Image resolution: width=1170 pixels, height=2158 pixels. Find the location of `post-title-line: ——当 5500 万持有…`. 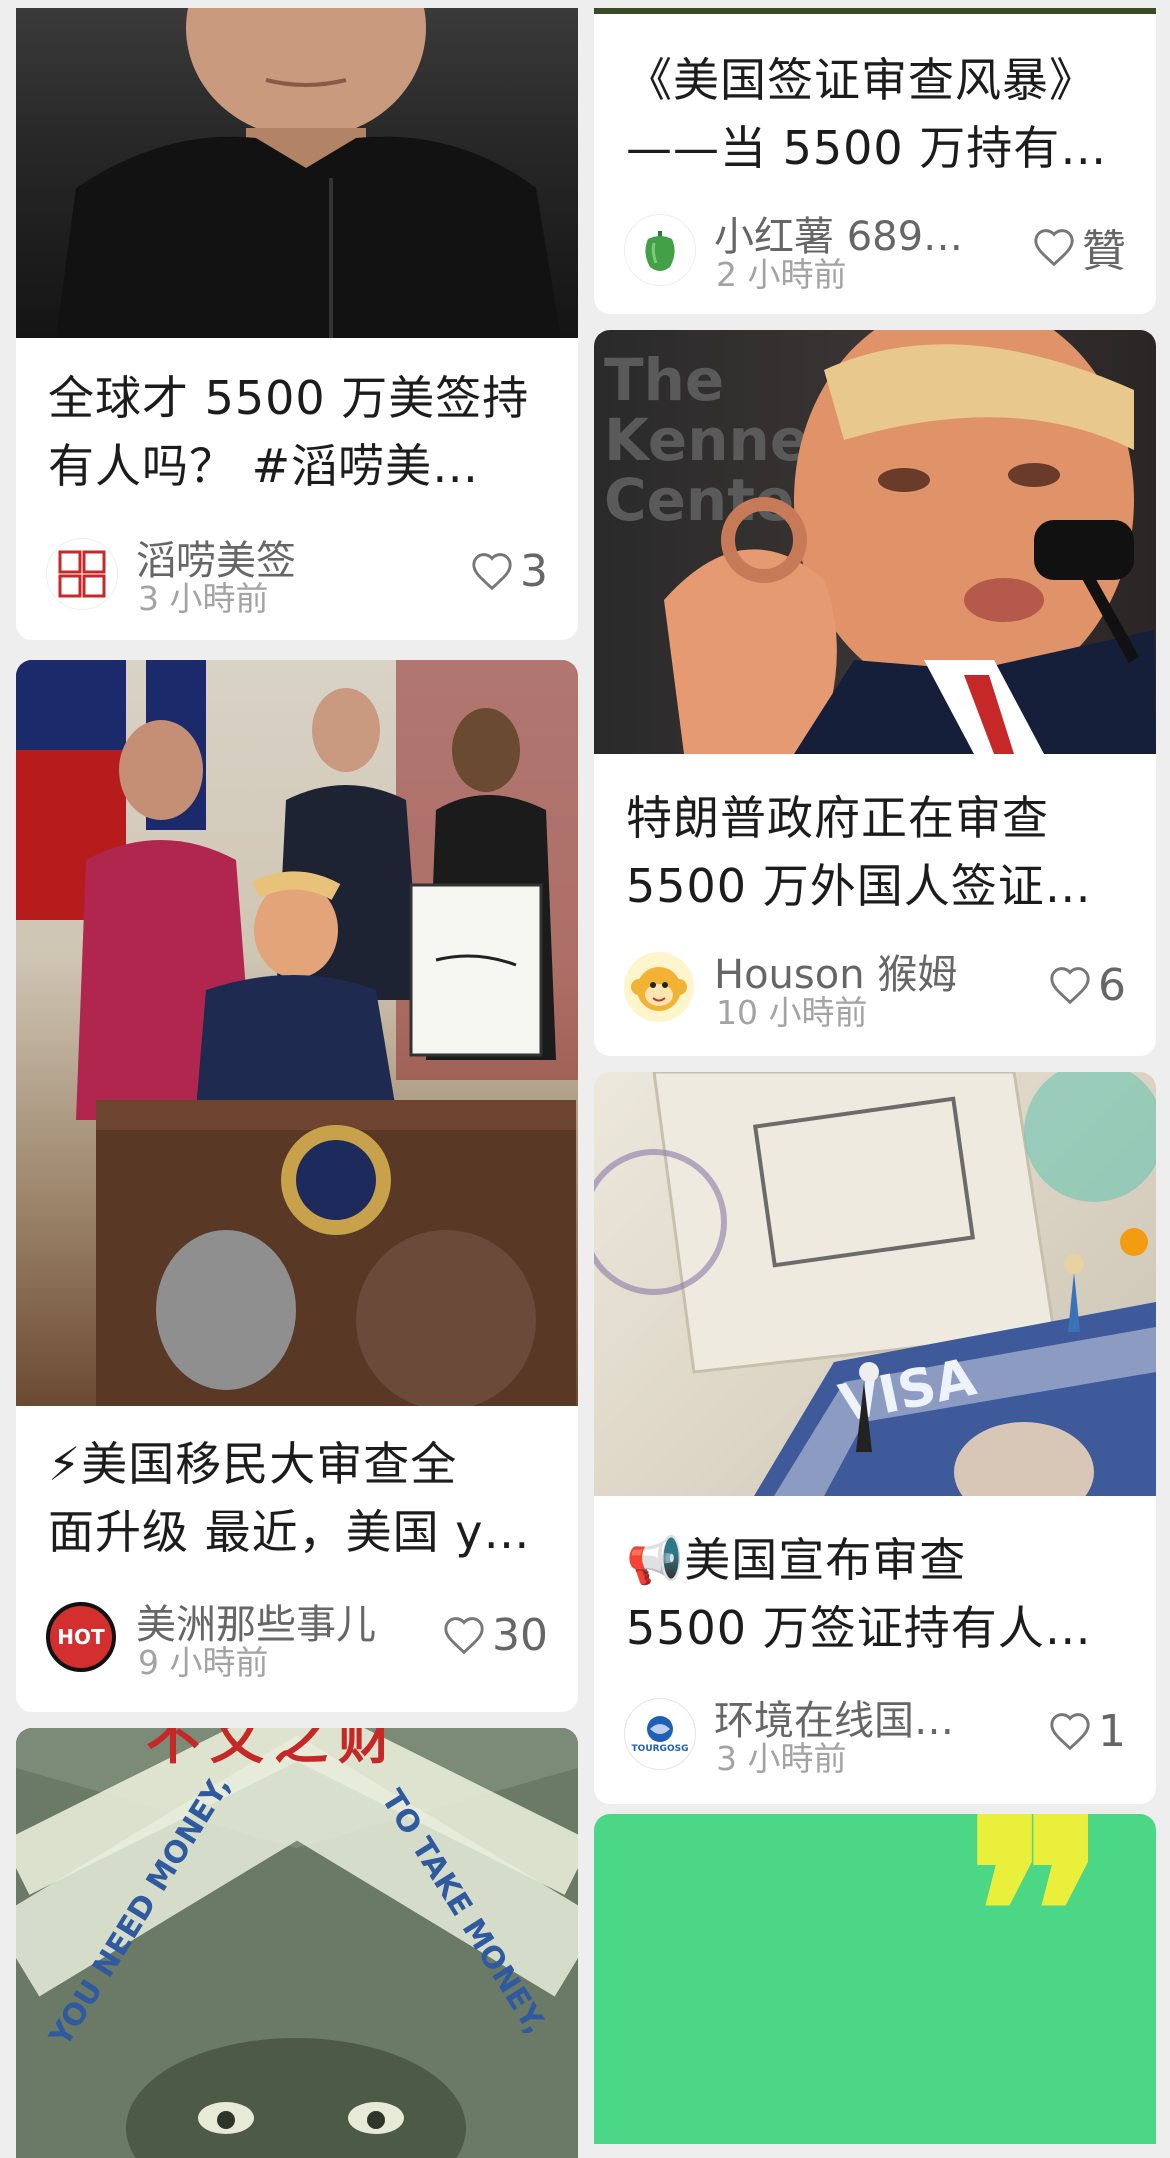

post-title-line: ——当 5500 万持有… is located at coordinates (867, 148).